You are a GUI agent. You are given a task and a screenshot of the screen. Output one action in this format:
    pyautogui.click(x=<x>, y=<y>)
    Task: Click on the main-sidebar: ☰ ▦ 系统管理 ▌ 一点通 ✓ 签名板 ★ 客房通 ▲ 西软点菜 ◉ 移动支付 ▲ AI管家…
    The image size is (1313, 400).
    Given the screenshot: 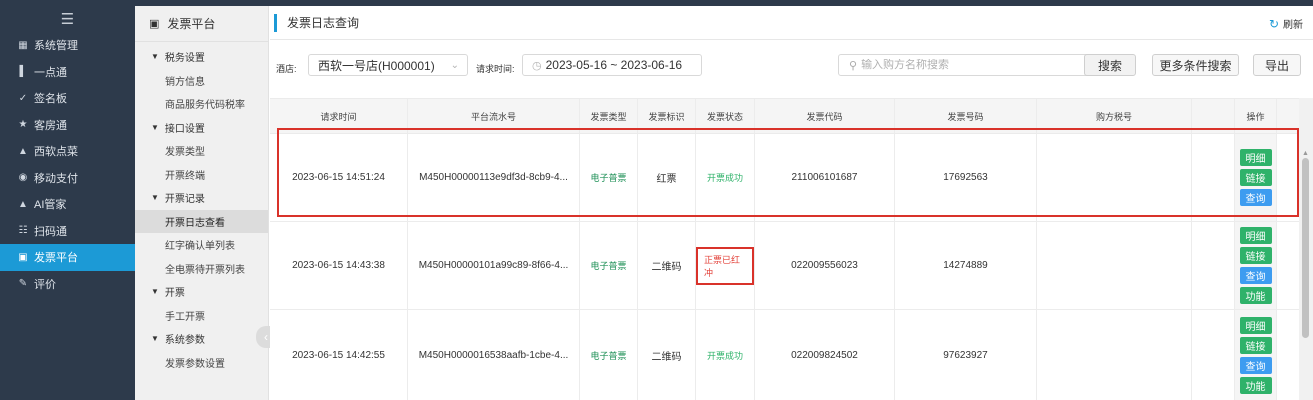 What is the action you would take?
    pyautogui.click(x=67, y=203)
    